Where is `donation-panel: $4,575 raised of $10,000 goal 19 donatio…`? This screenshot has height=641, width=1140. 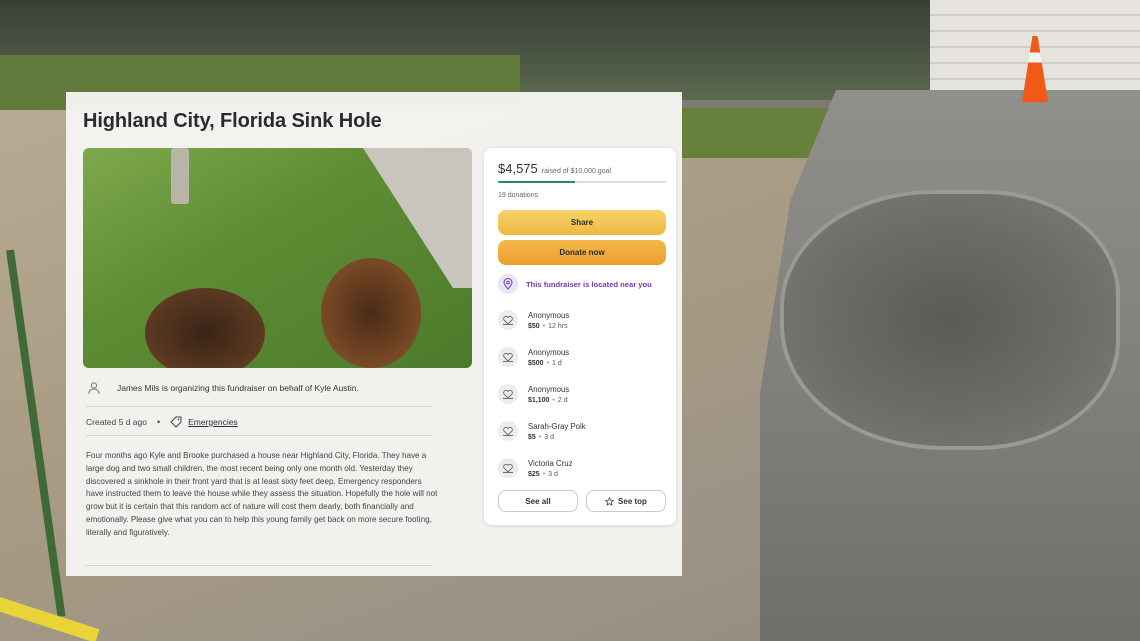 donation-panel: $4,575 raised of $10,000 goal 19 donatio… is located at coordinates (580, 336).